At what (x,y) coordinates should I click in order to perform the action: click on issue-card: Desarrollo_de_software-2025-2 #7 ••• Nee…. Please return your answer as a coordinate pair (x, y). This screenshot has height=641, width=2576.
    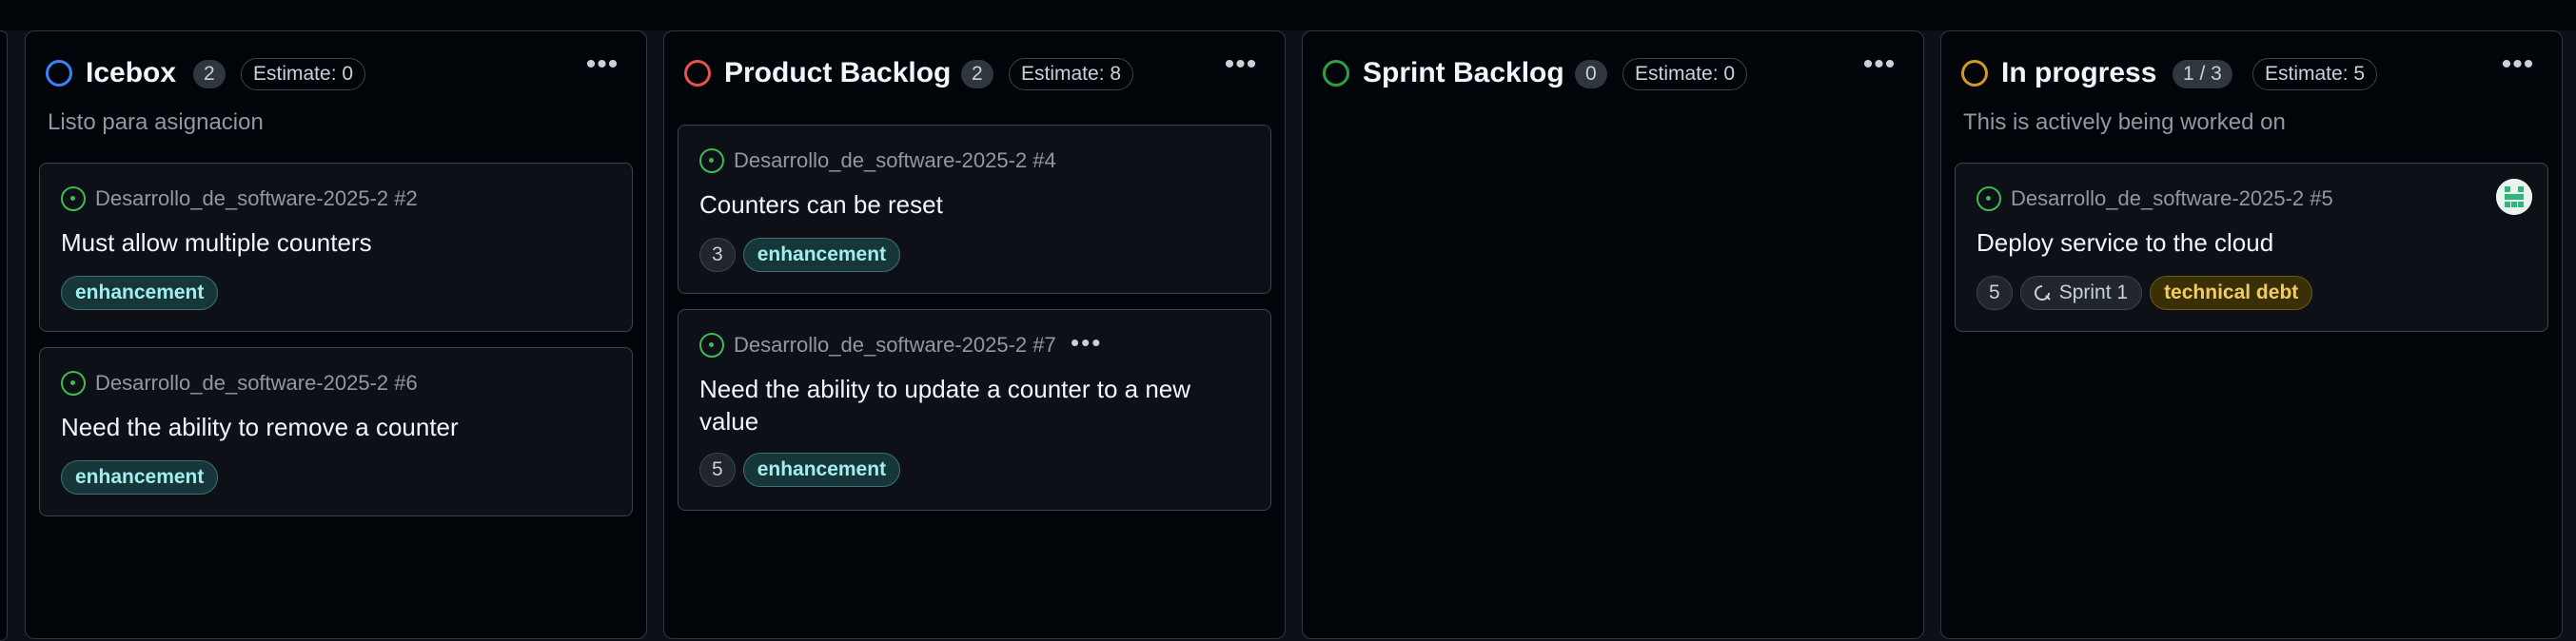
    Looking at the image, I should click on (974, 410).